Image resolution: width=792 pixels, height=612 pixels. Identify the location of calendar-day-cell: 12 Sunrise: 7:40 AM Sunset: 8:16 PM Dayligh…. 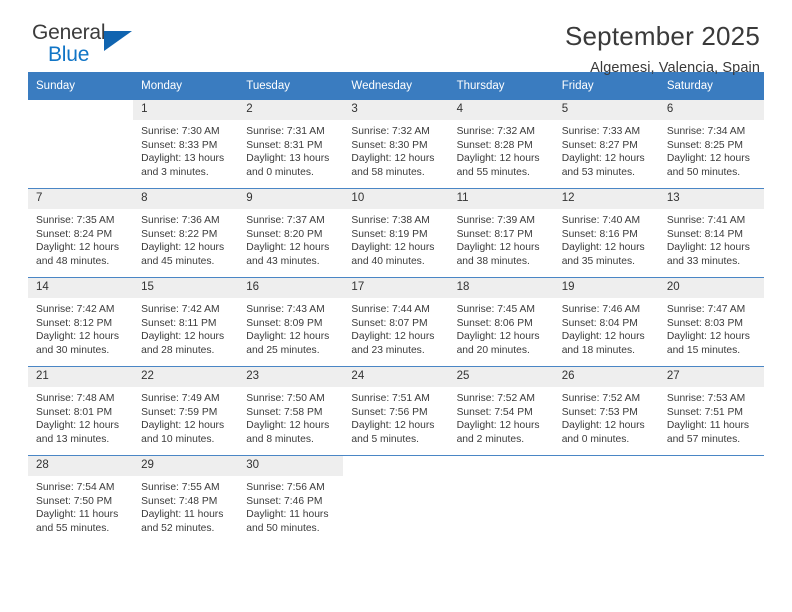
(606, 233).